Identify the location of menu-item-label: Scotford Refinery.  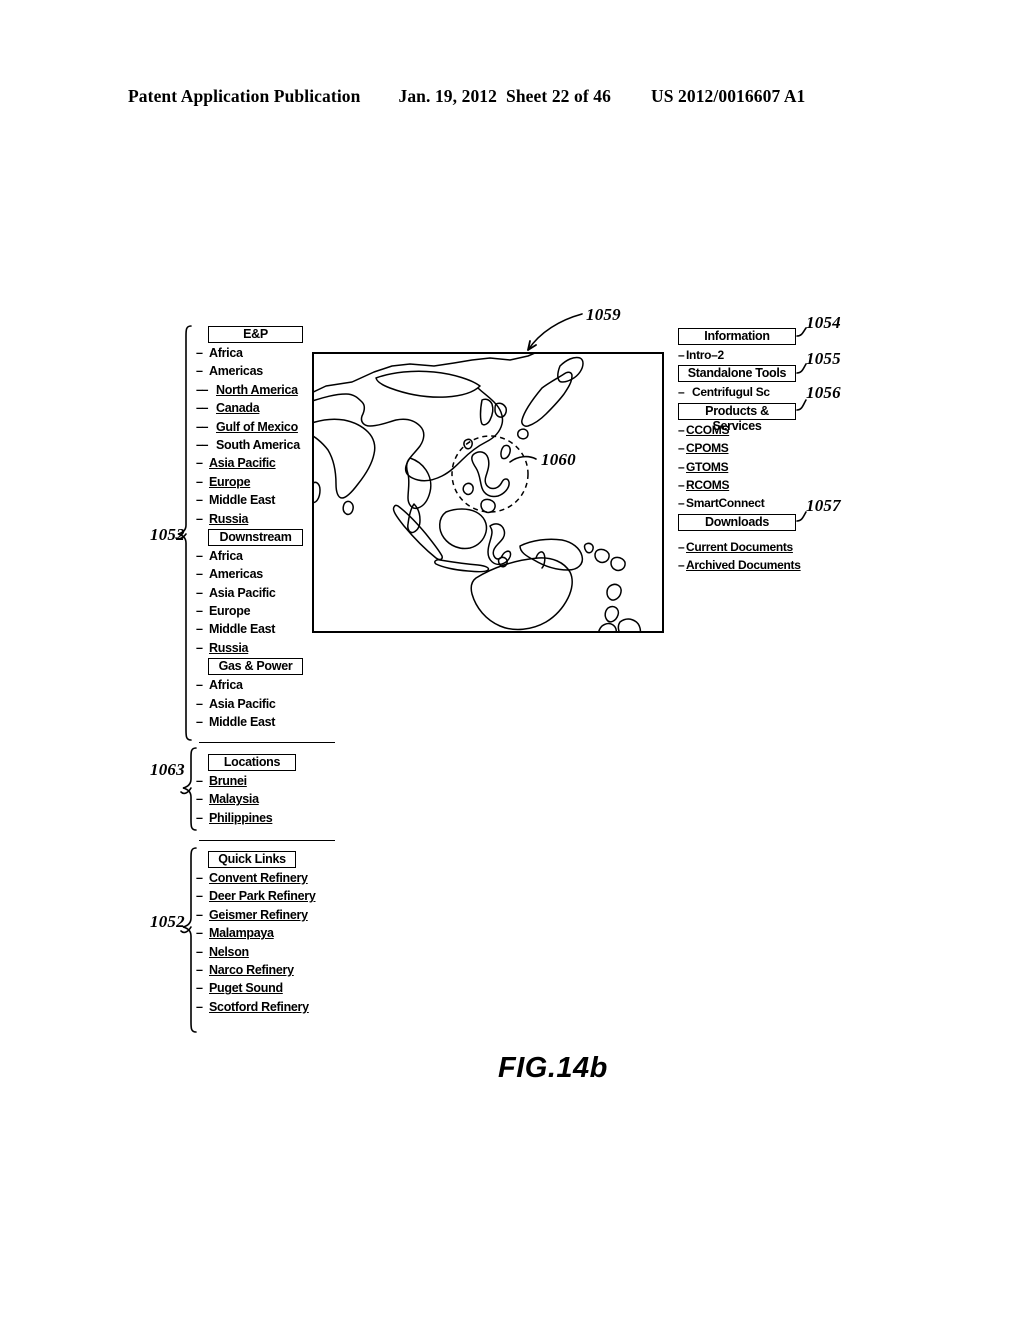
(259, 1006).